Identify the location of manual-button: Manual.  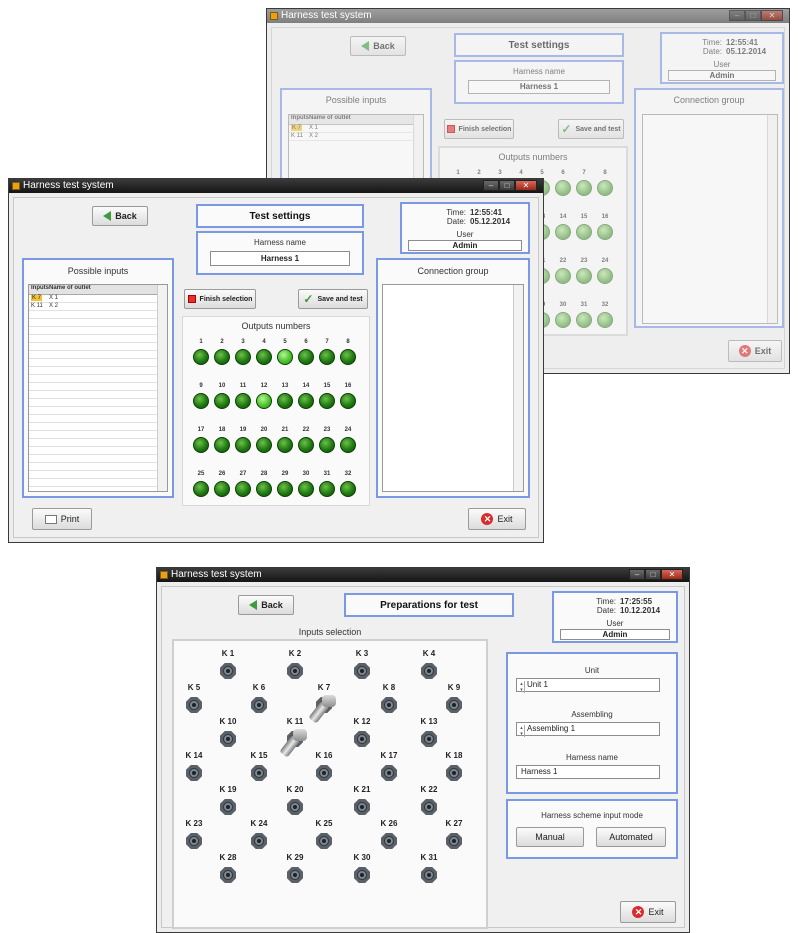
(550, 837).